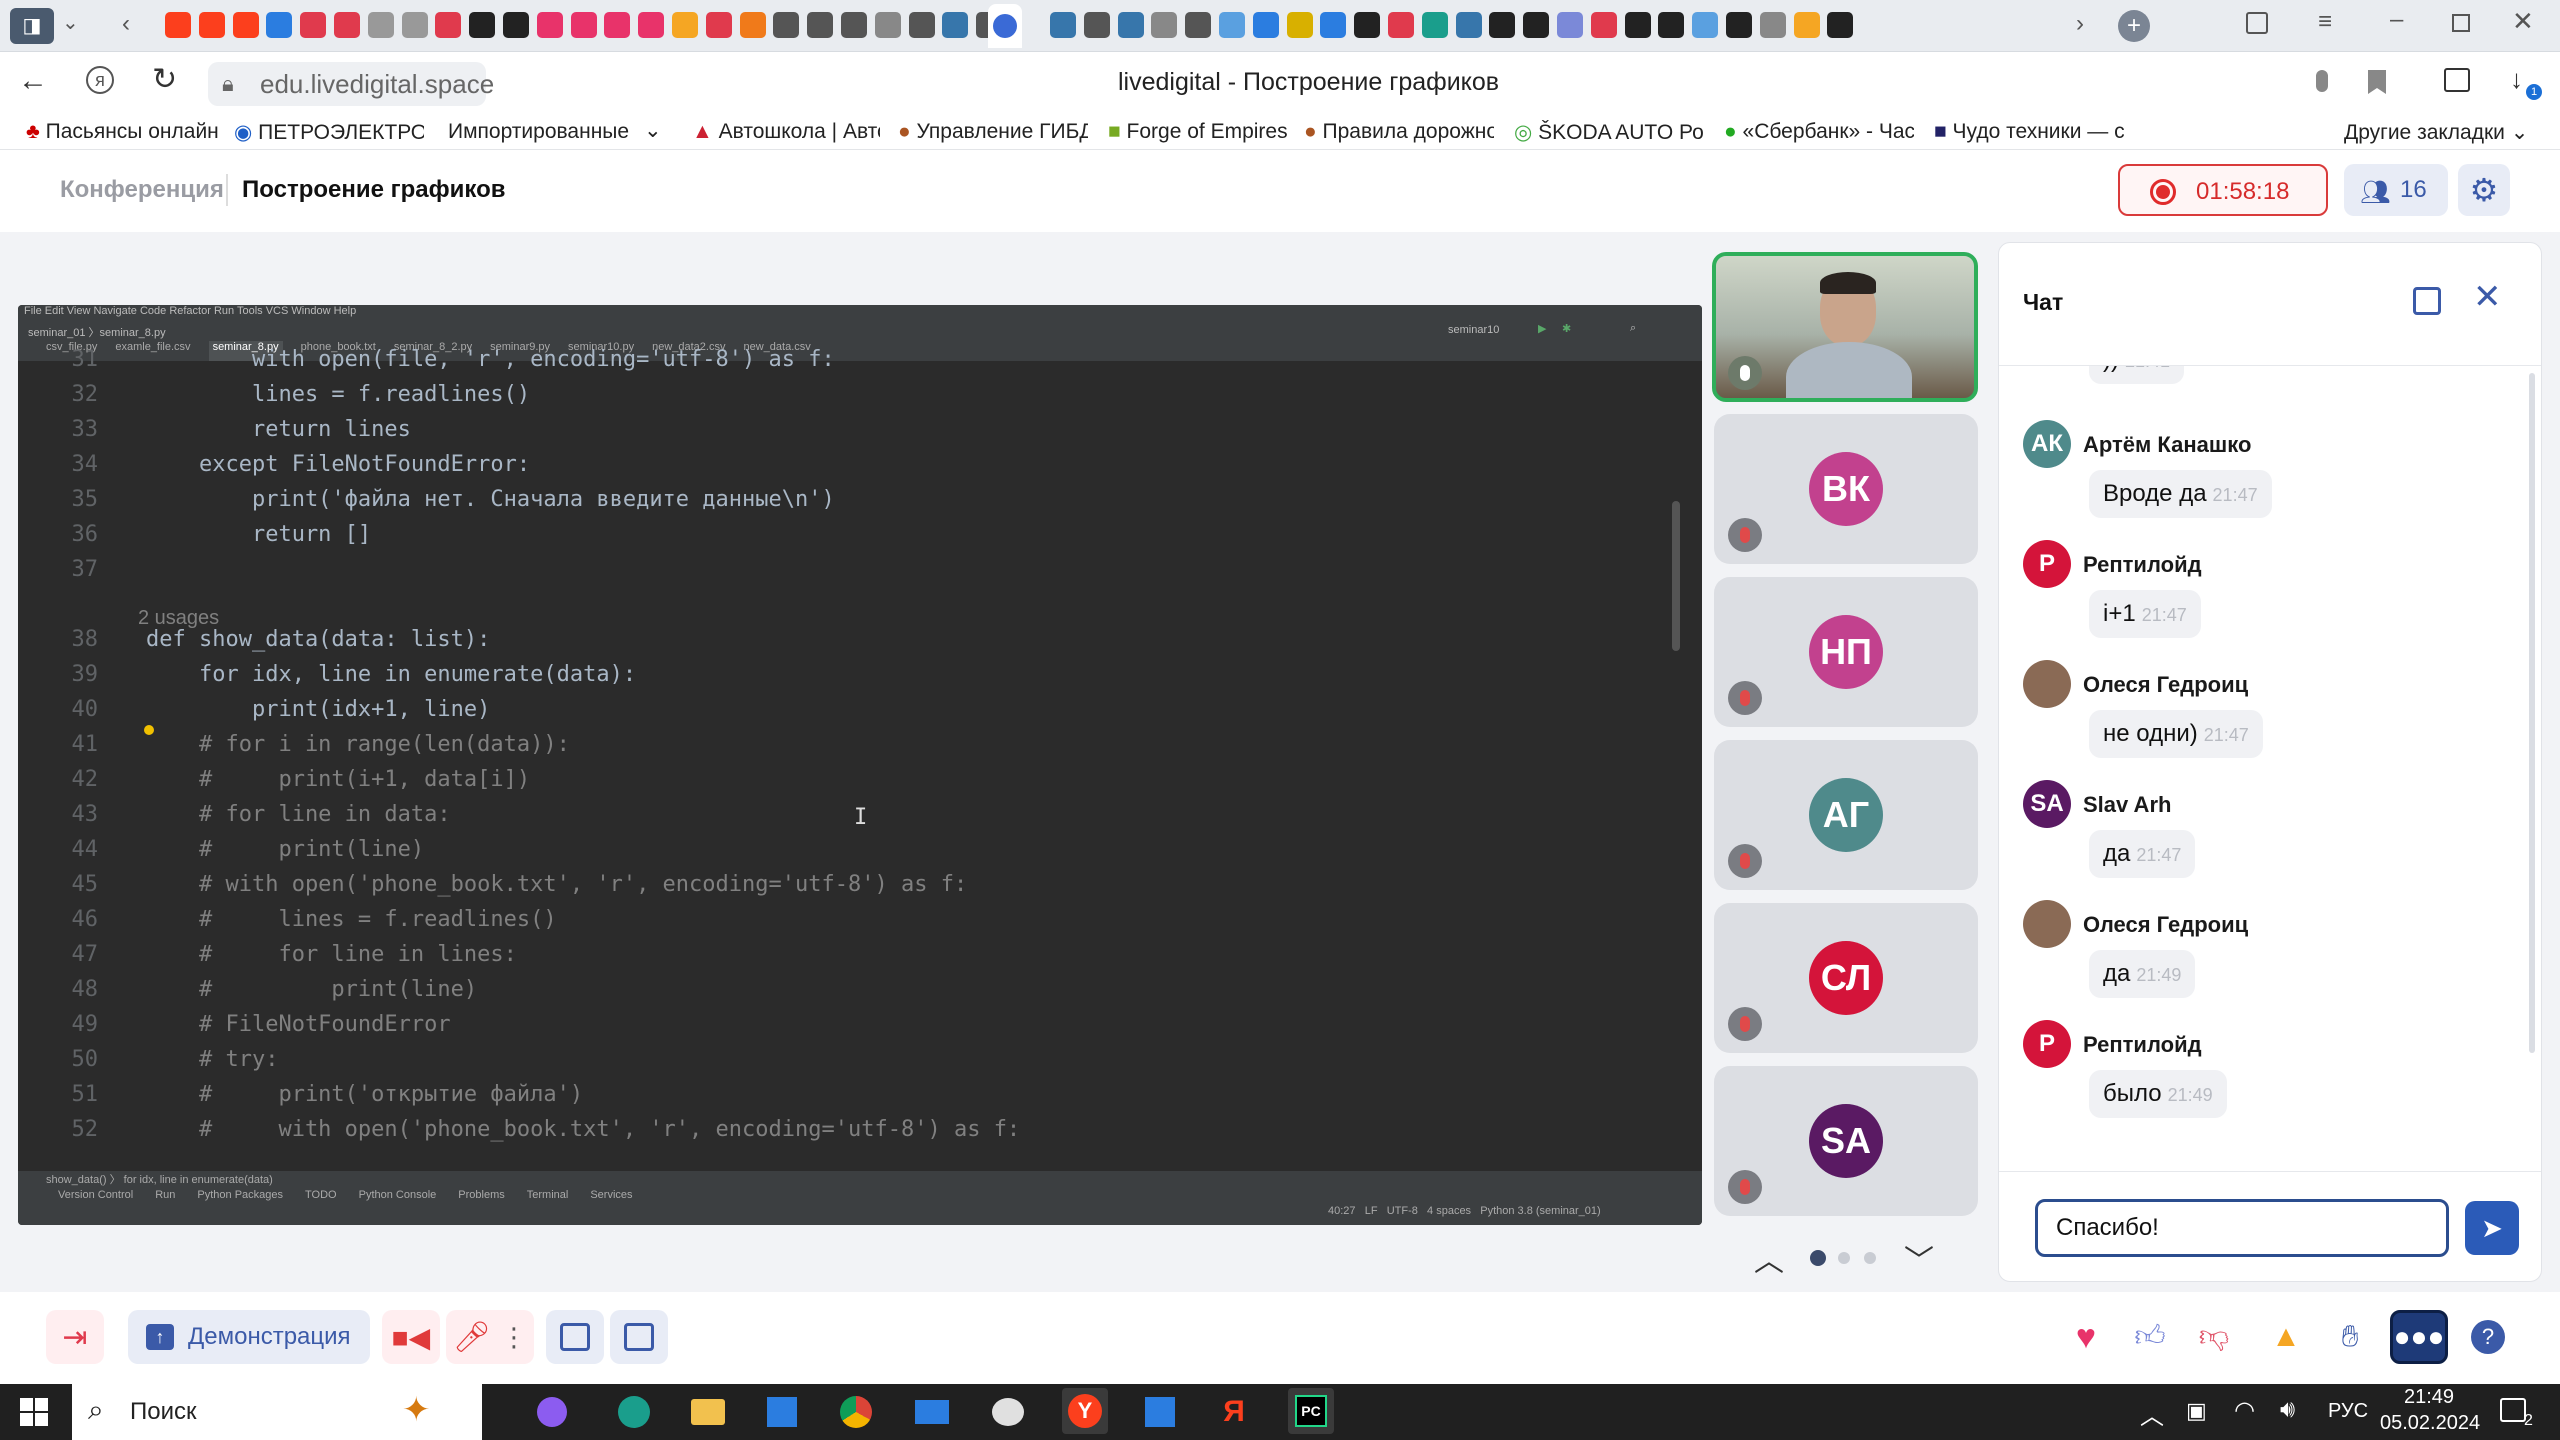 Image resolution: width=2560 pixels, height=1440 pixels. I want to click on ide-tool-tab: Services, so click(611, 1195).